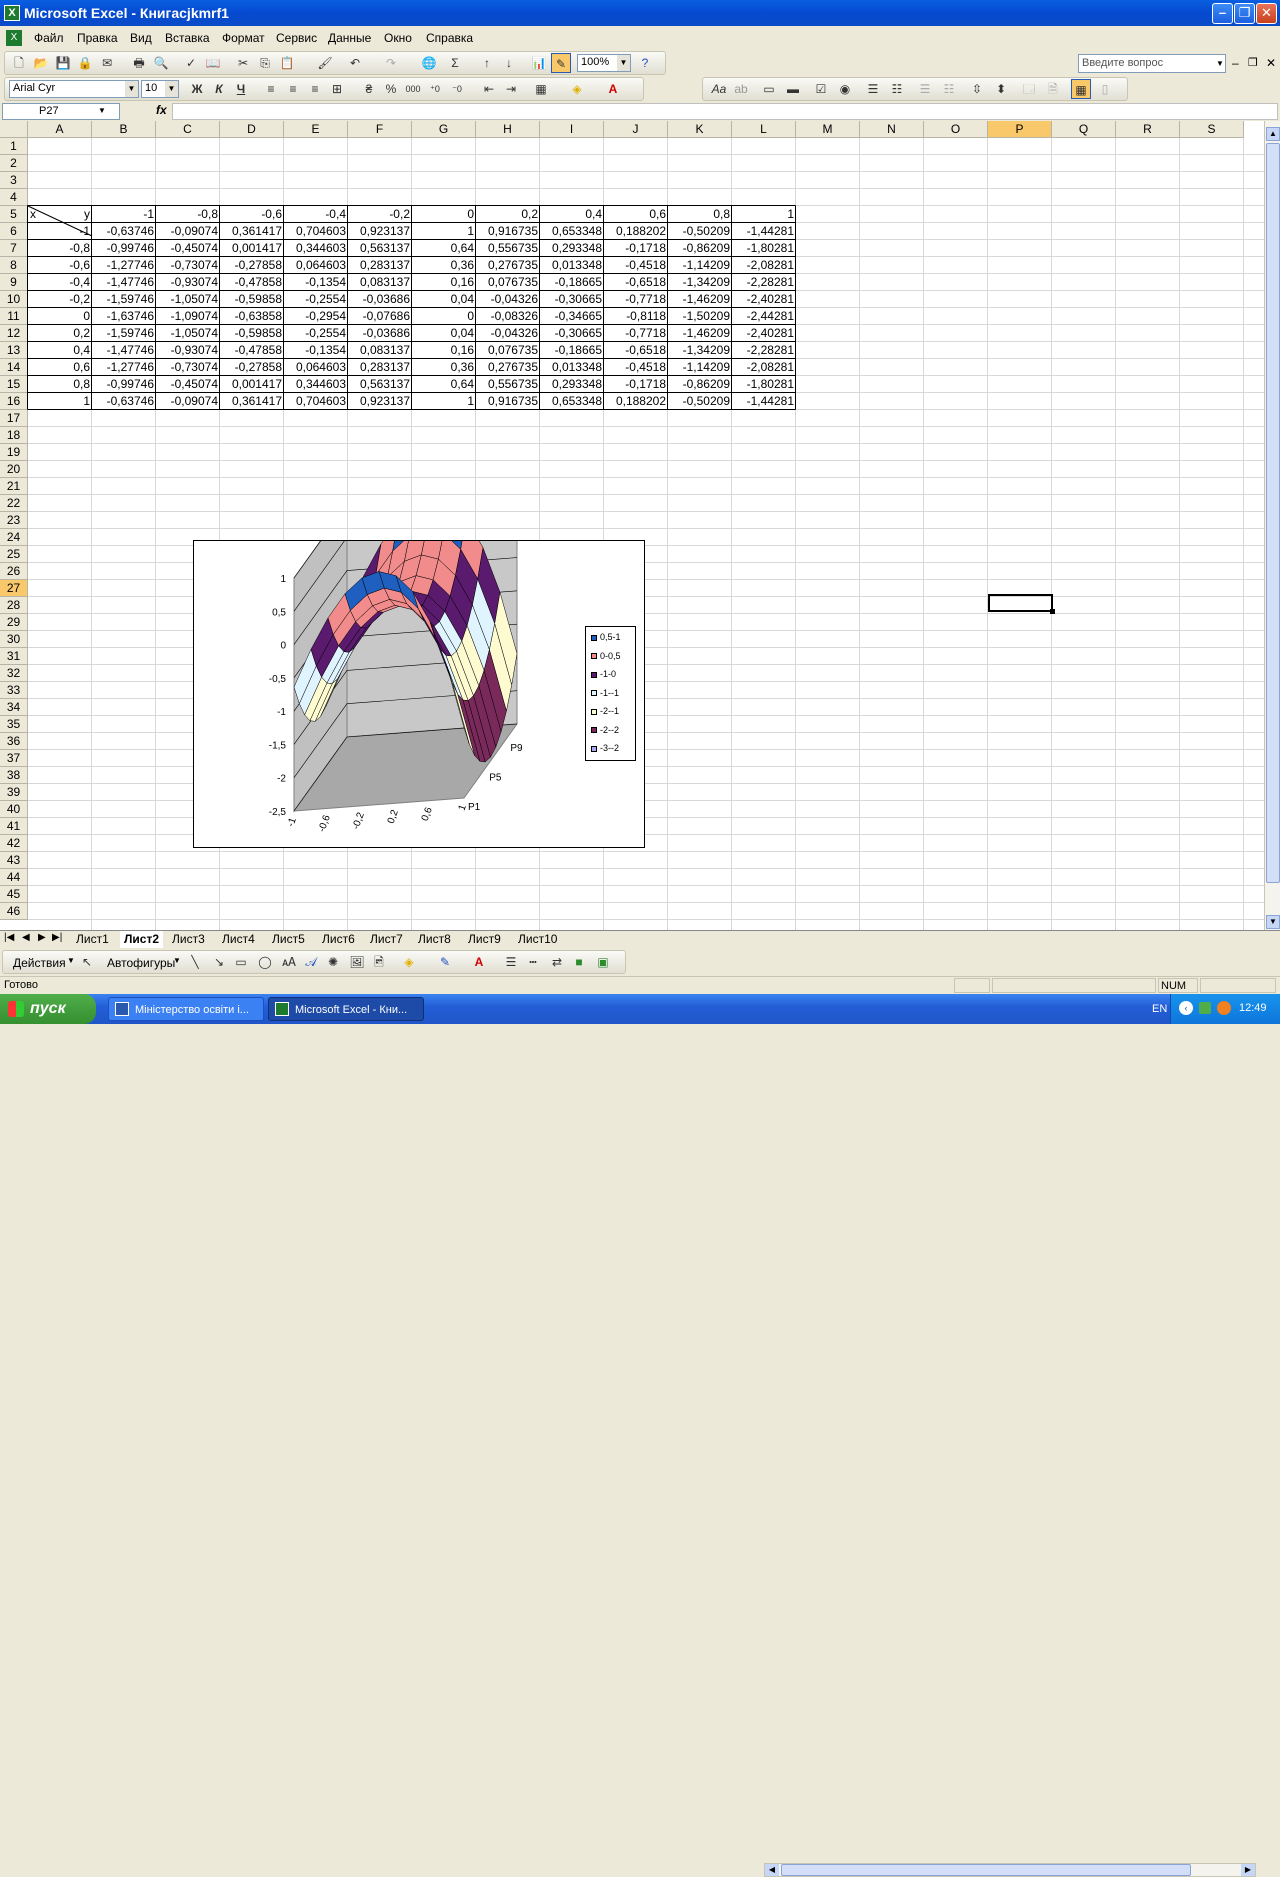 This screenshot has height=1877, width=1280. I want to click on spelling-icon: ✓, so click(191, 63).